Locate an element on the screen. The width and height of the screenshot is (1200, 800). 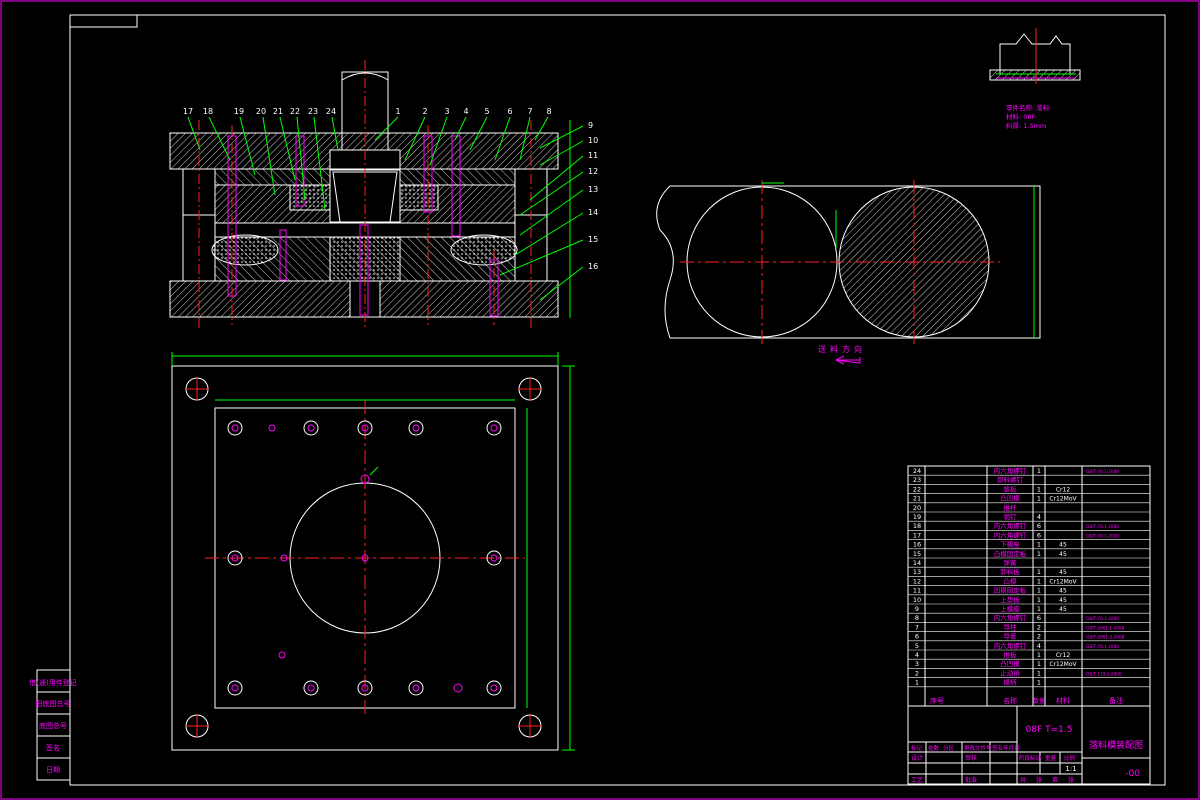
bom-cell-name: 导套 is located at coordinates (1011, 636).